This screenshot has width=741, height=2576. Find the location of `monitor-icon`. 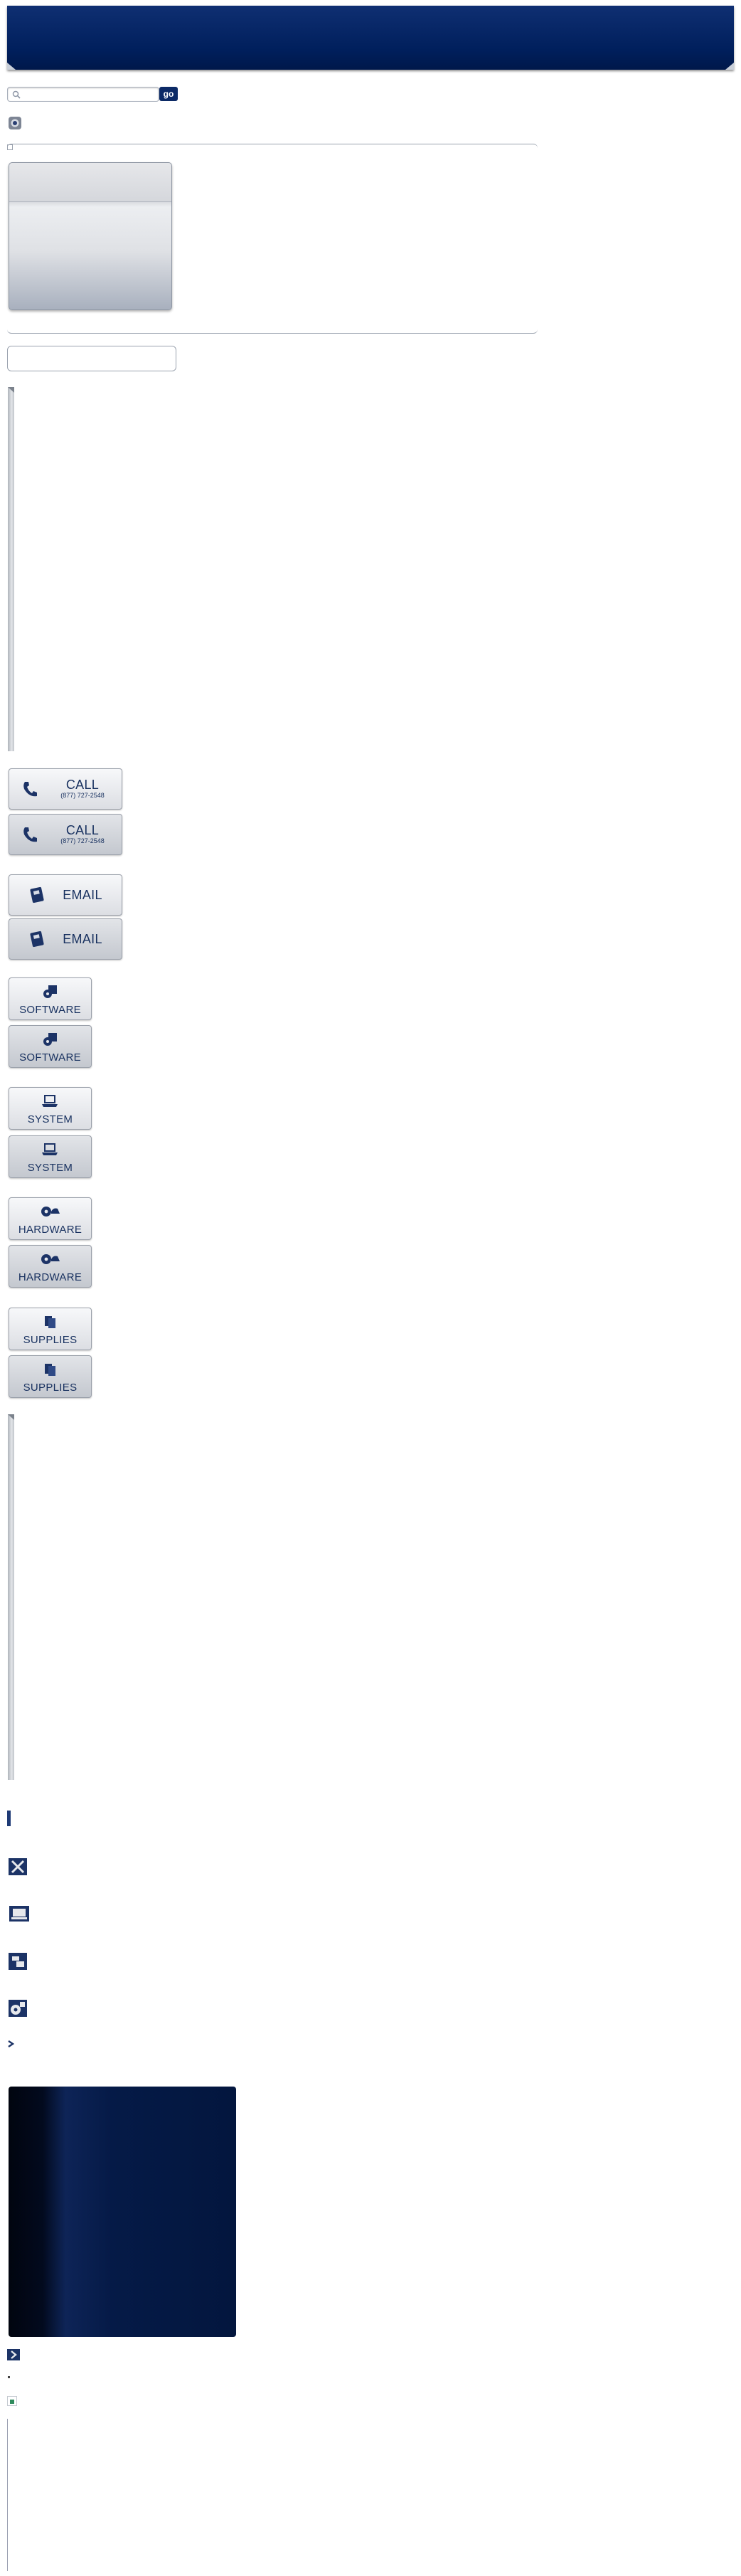

monitor-icon is located at coordinates (19, 1916).